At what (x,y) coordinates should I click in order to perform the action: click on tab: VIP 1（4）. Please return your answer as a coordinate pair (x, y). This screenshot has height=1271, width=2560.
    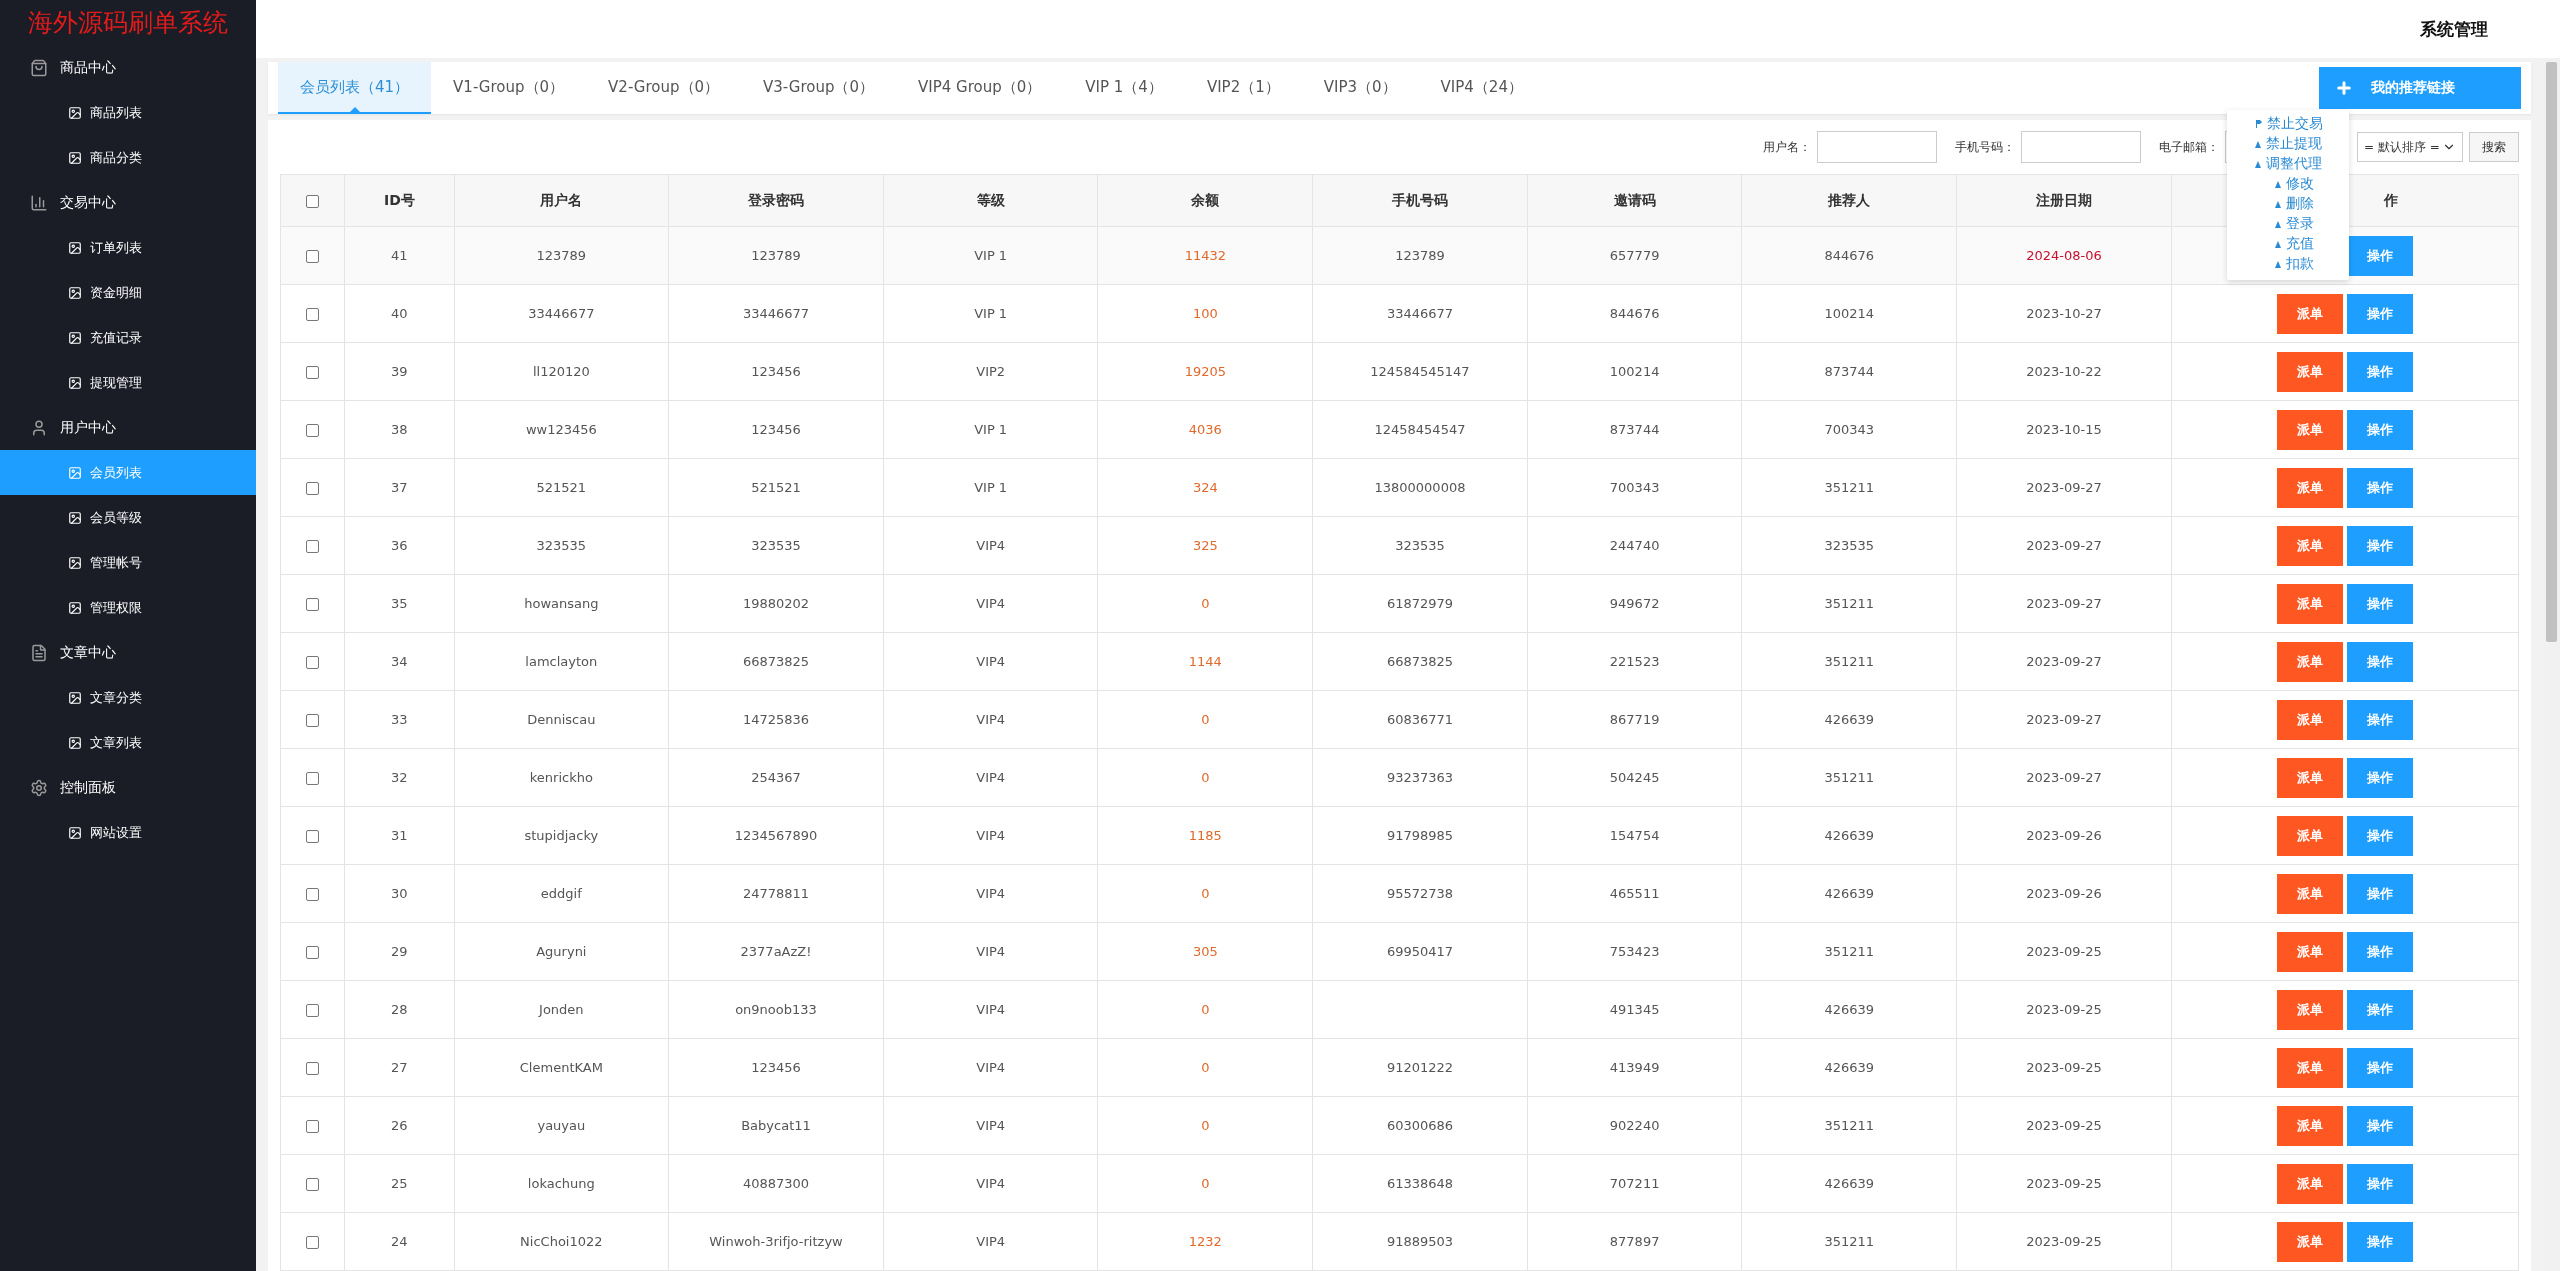
    Looking at the image, I should click on (1124, 88).